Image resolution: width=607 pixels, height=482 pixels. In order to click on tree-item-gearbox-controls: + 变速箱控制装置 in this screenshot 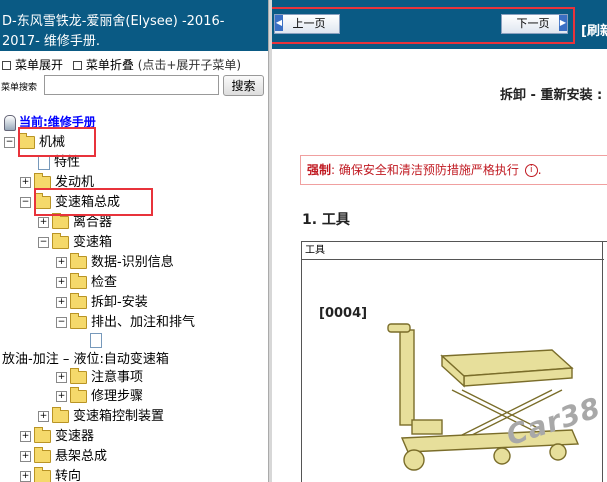, I will do `click(101, 417)`.